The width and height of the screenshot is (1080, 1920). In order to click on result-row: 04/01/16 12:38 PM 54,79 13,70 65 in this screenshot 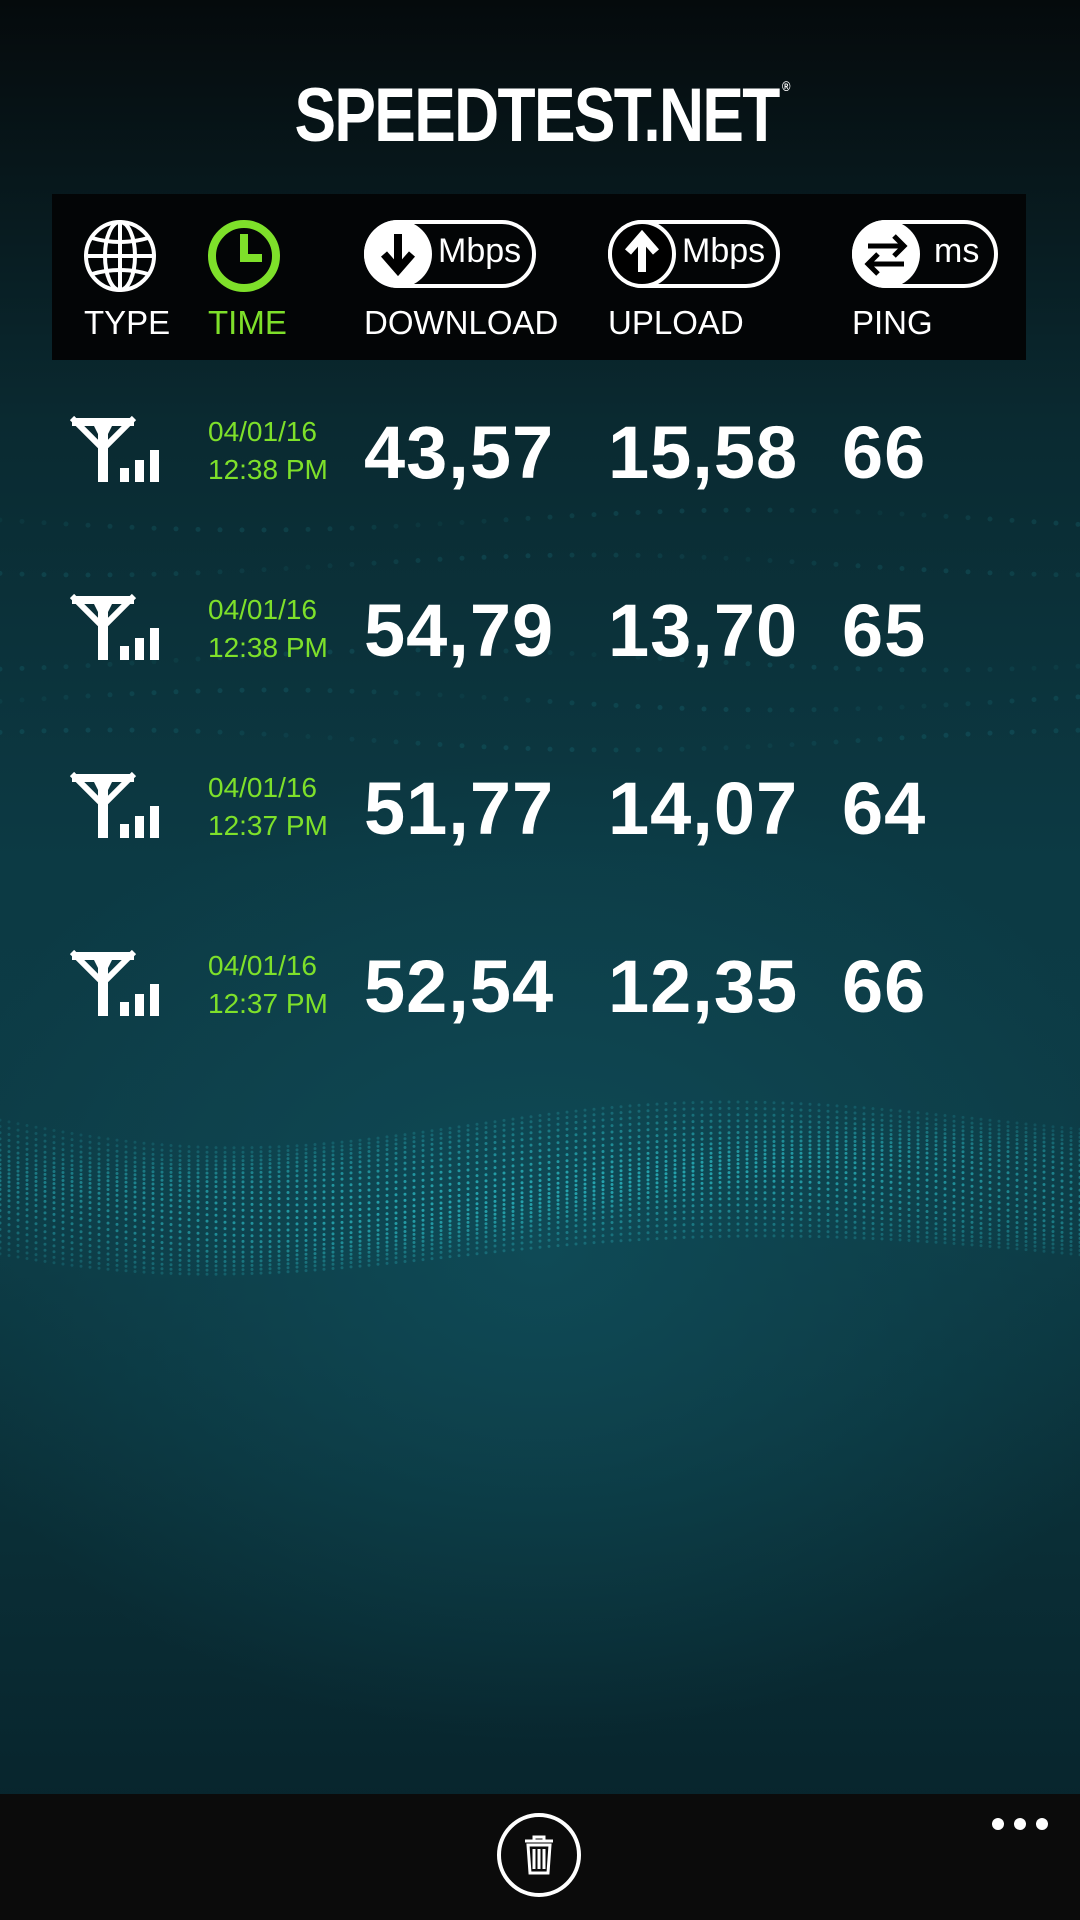, I will do `click(540, 651)`.